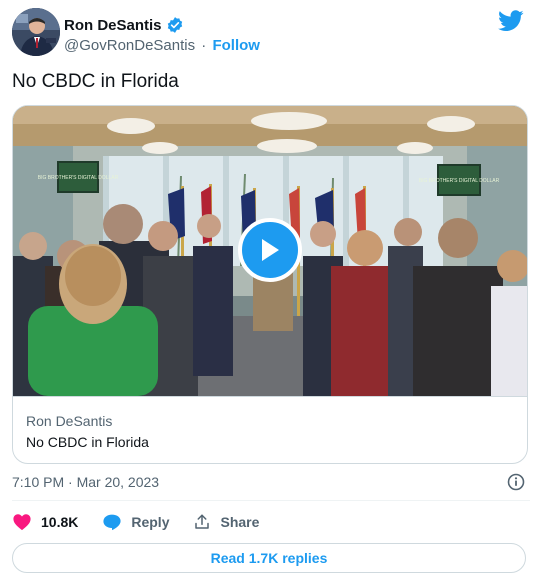 This screenshot has width=542, height=584. Describe the element at coordinates (85, 482) in the screenshot. I see `tweet-timestamp: 7:10 PM · Mar 20, 2023` at that location.